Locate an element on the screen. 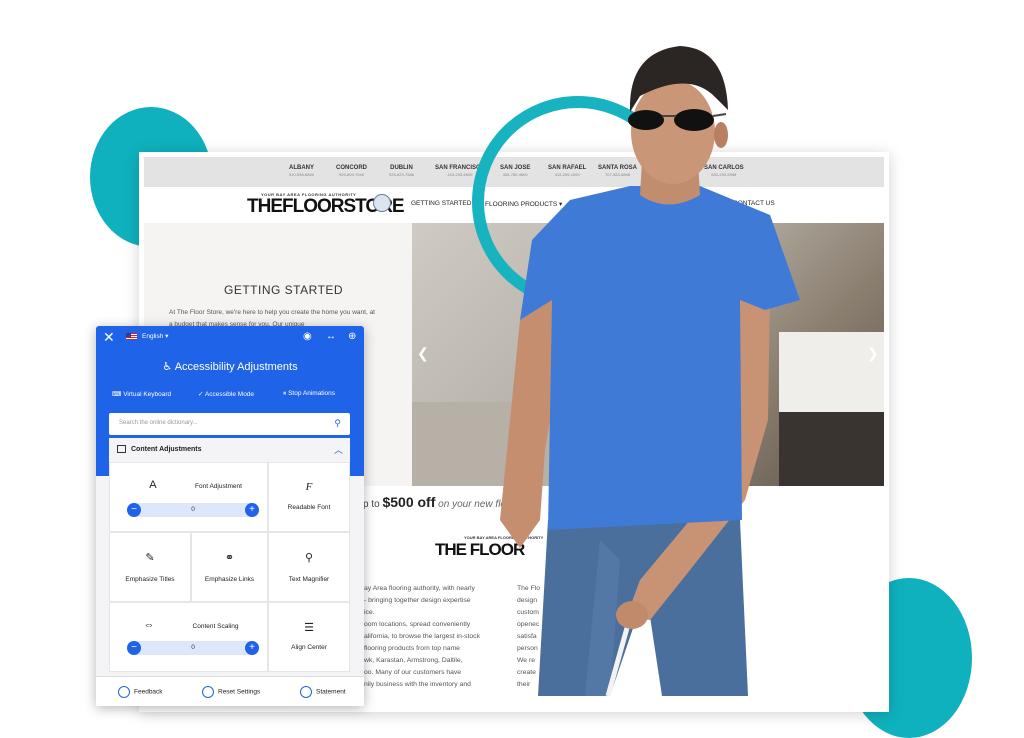  nav-getting-started: GETTING STARTED is located at coordinates (441, 203).